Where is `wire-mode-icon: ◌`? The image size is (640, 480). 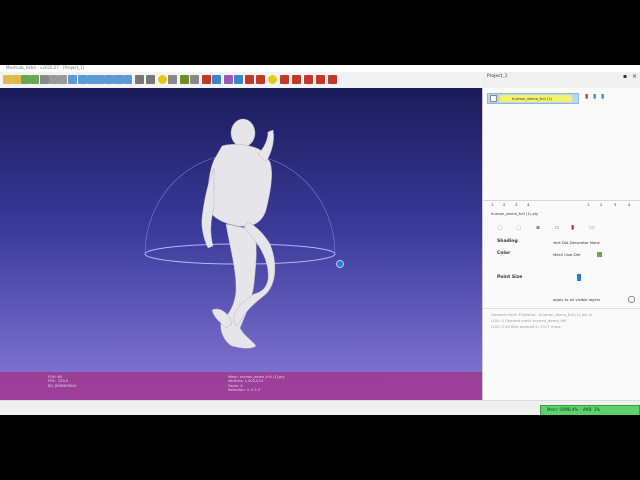 wire-mode-icon: ◌ is located at coordinates (518, 227).